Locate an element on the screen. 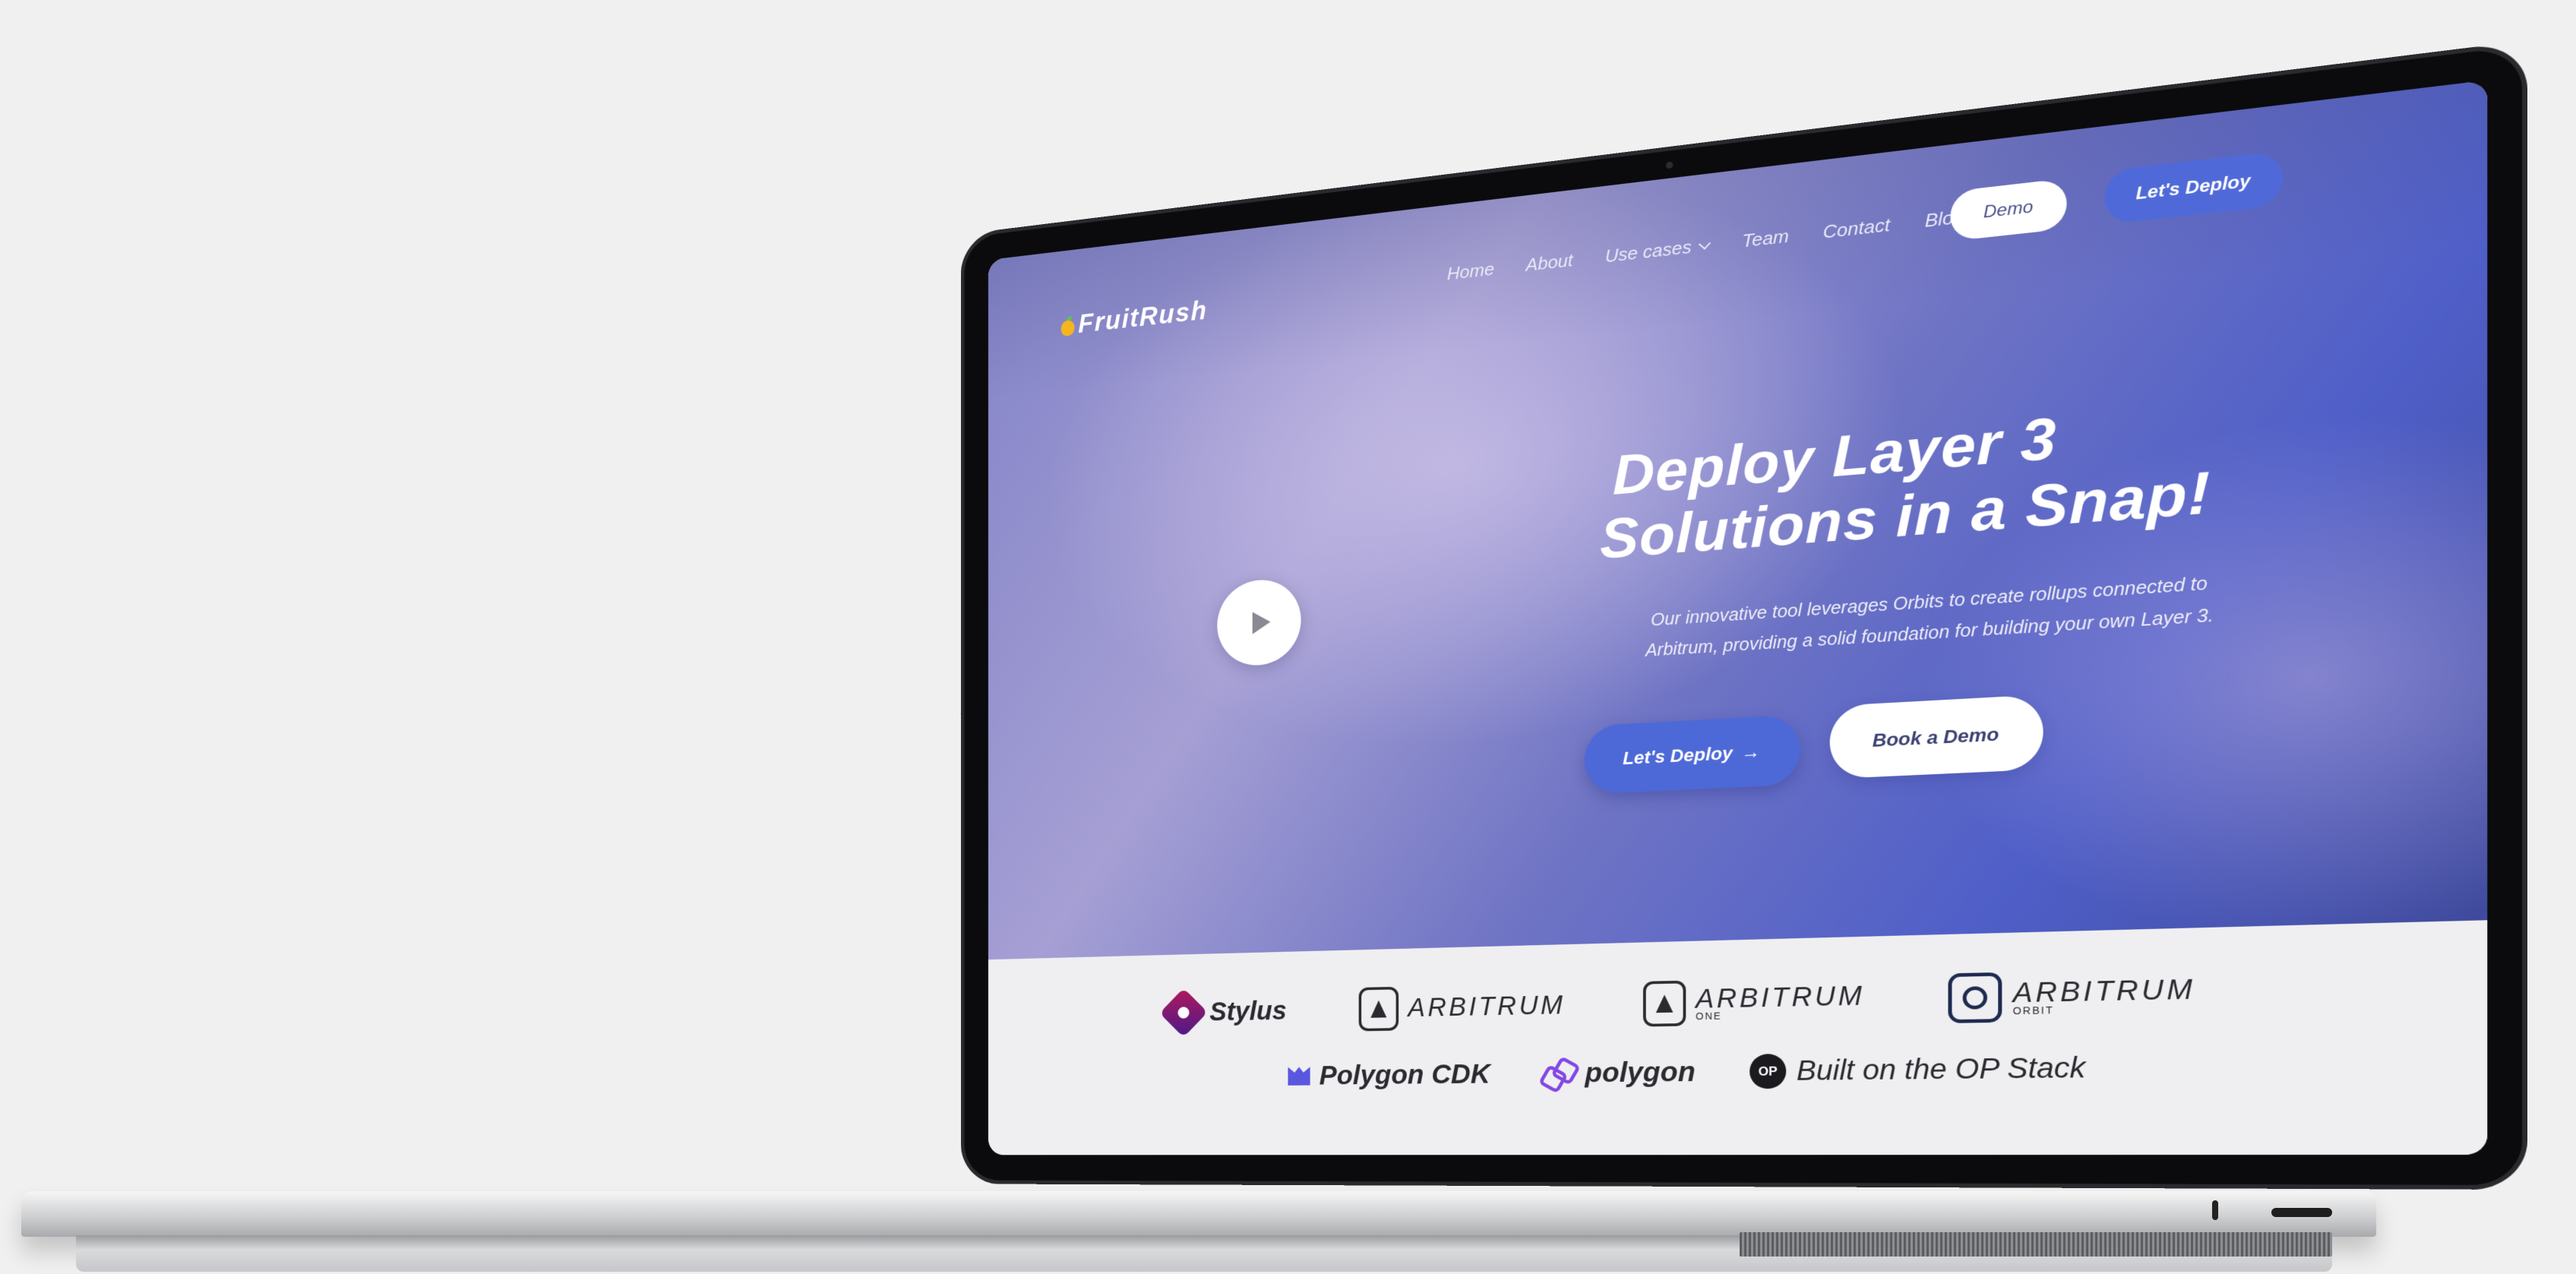 The width and height of the screenshot is (2576, 1274). partner-arbitrum: ARBITRUM is located at coordinates (1462, 1007).